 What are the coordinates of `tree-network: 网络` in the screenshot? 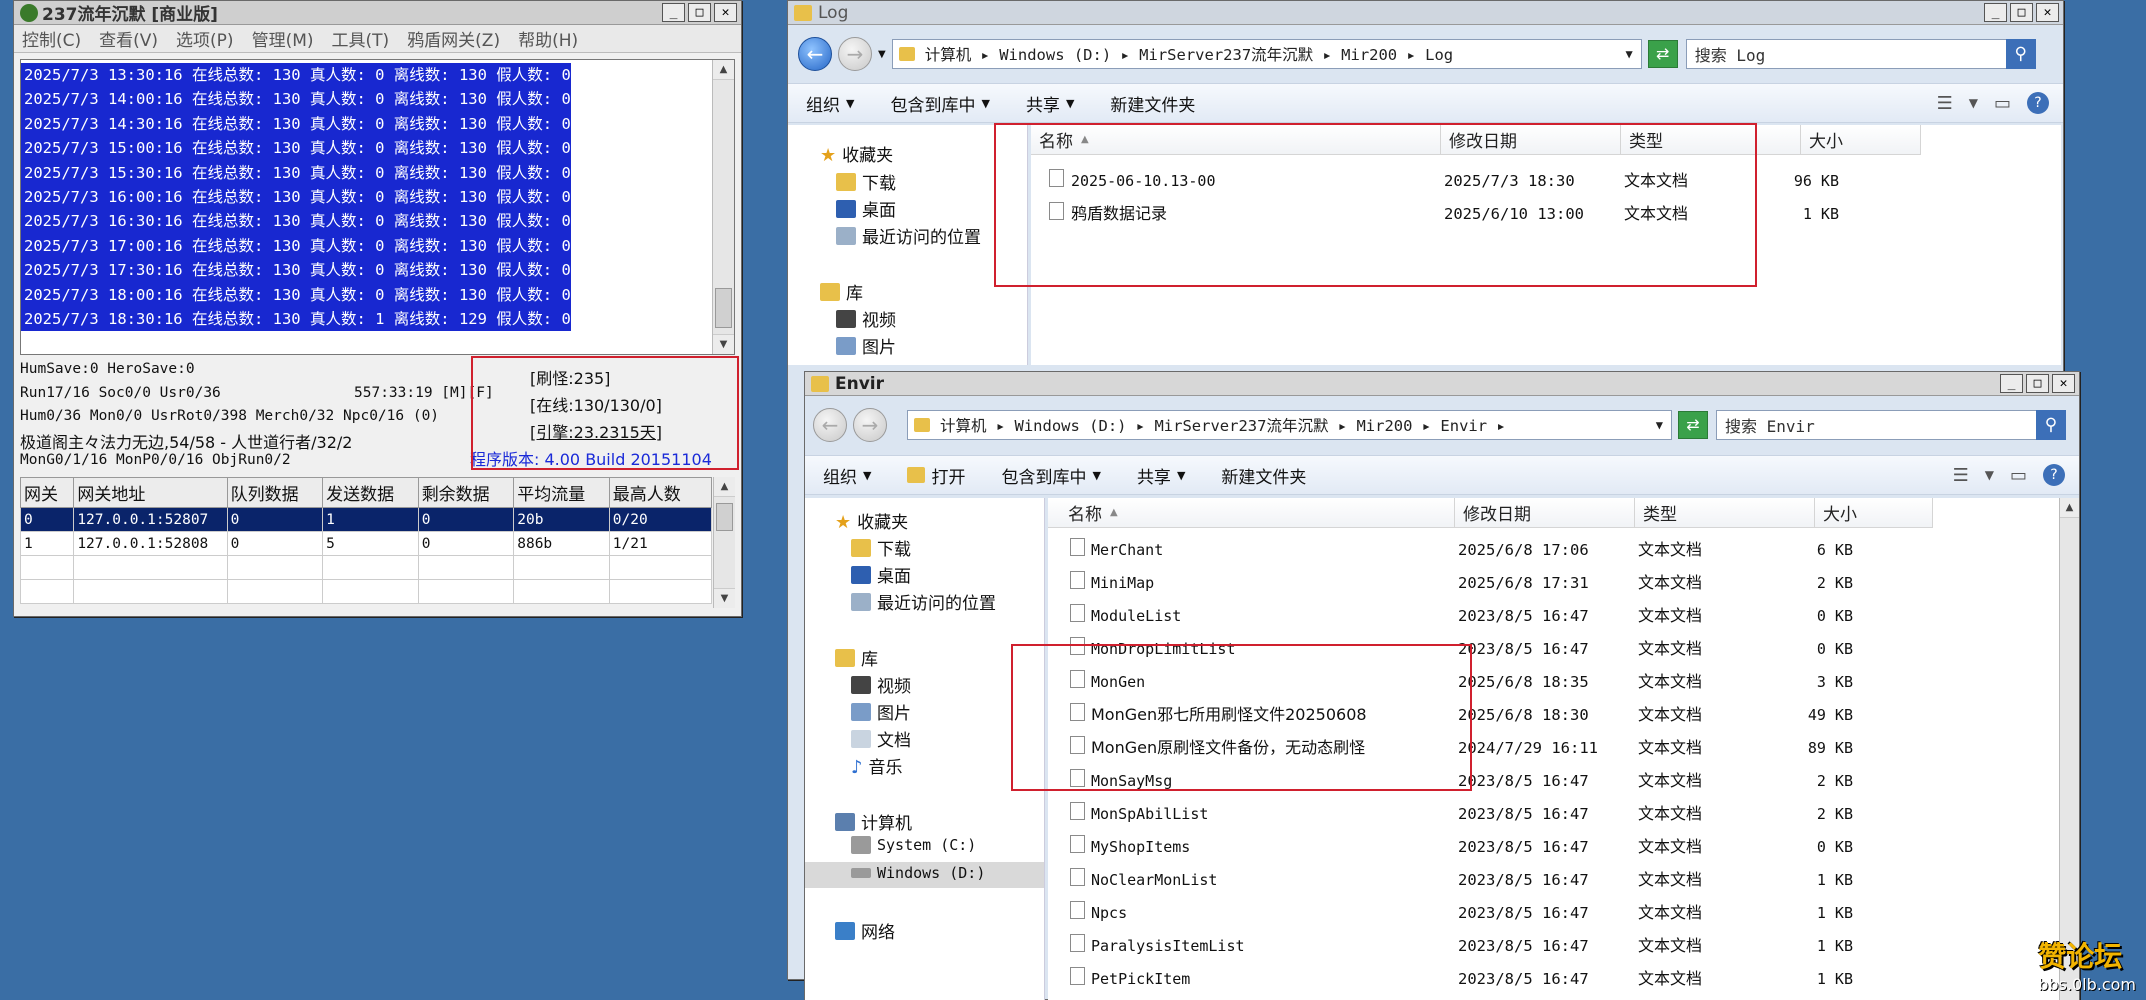 It's located at (865, 930).